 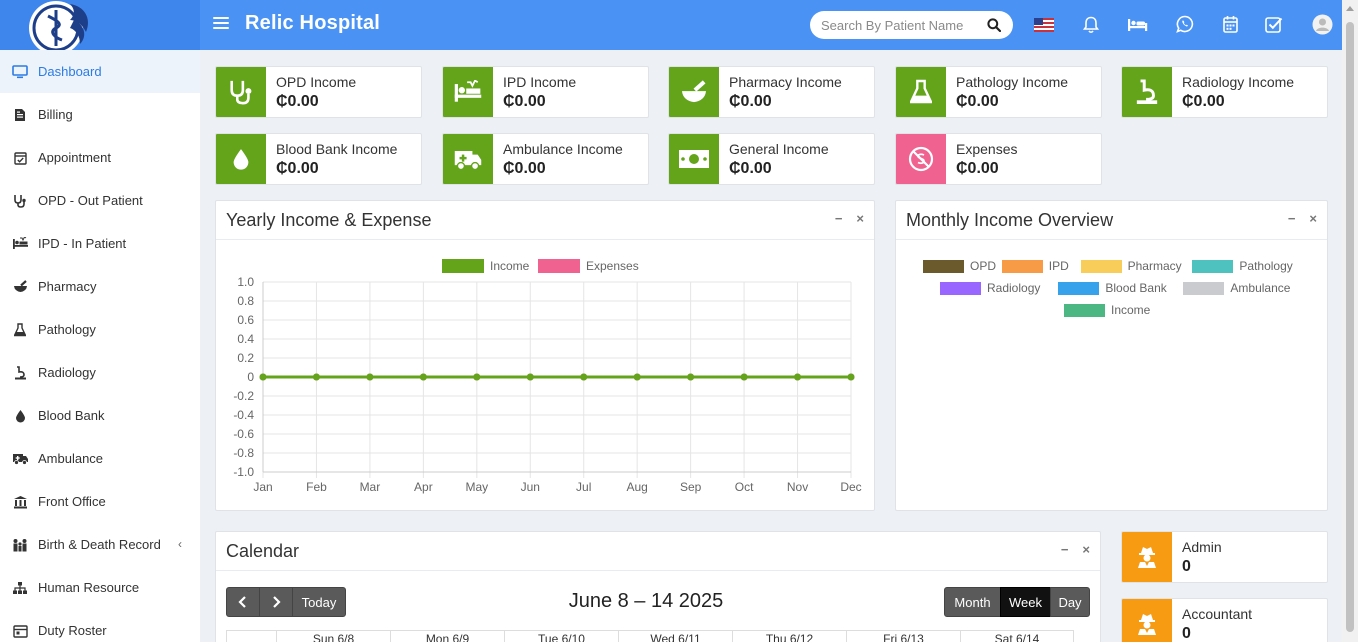 I want to click on sidebar-item-ambulance: Ambulance, so click(x=100, y=458).